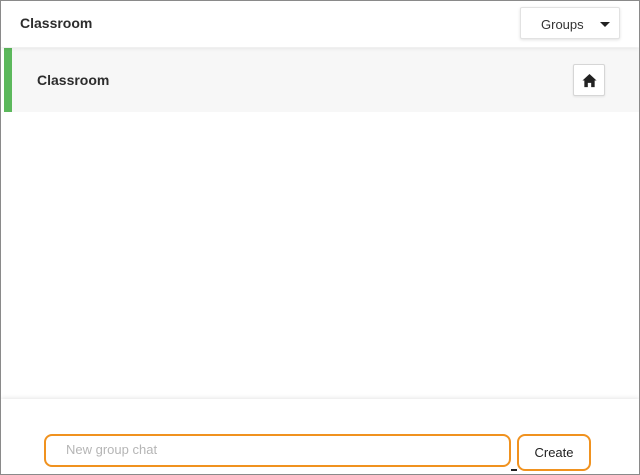  What do you see at coordinates (605, 24) in the screenshot?
I see `caret-down-icon` at bounding box center [605, 24].